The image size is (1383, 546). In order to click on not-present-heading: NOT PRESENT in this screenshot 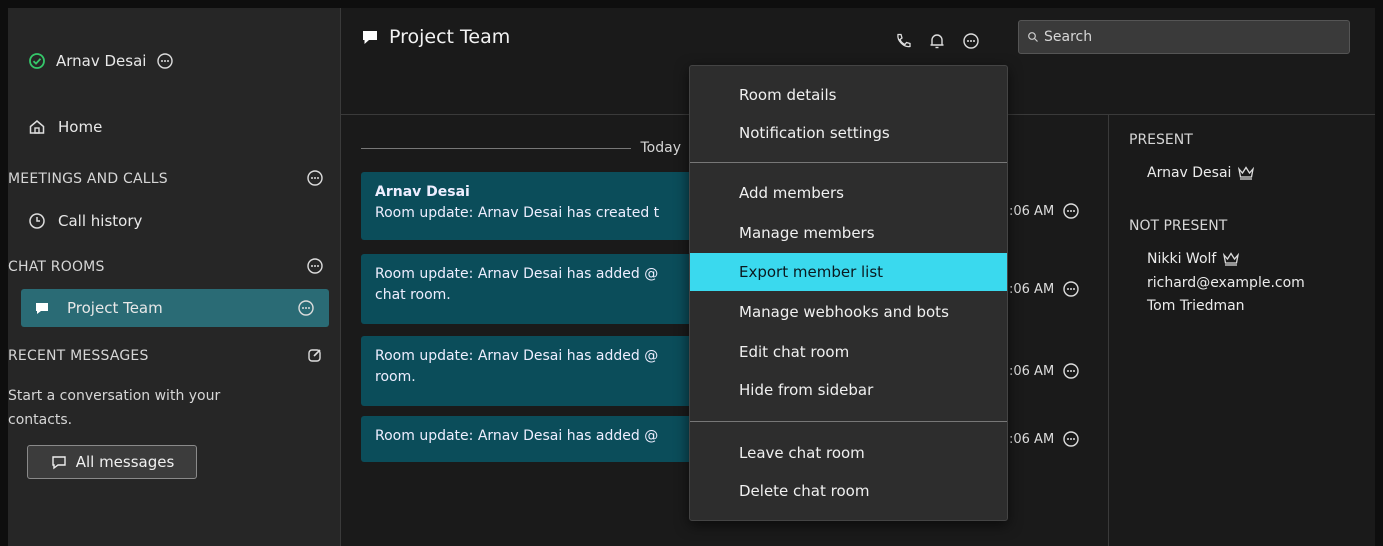, I will do `click(1178, 226)`.